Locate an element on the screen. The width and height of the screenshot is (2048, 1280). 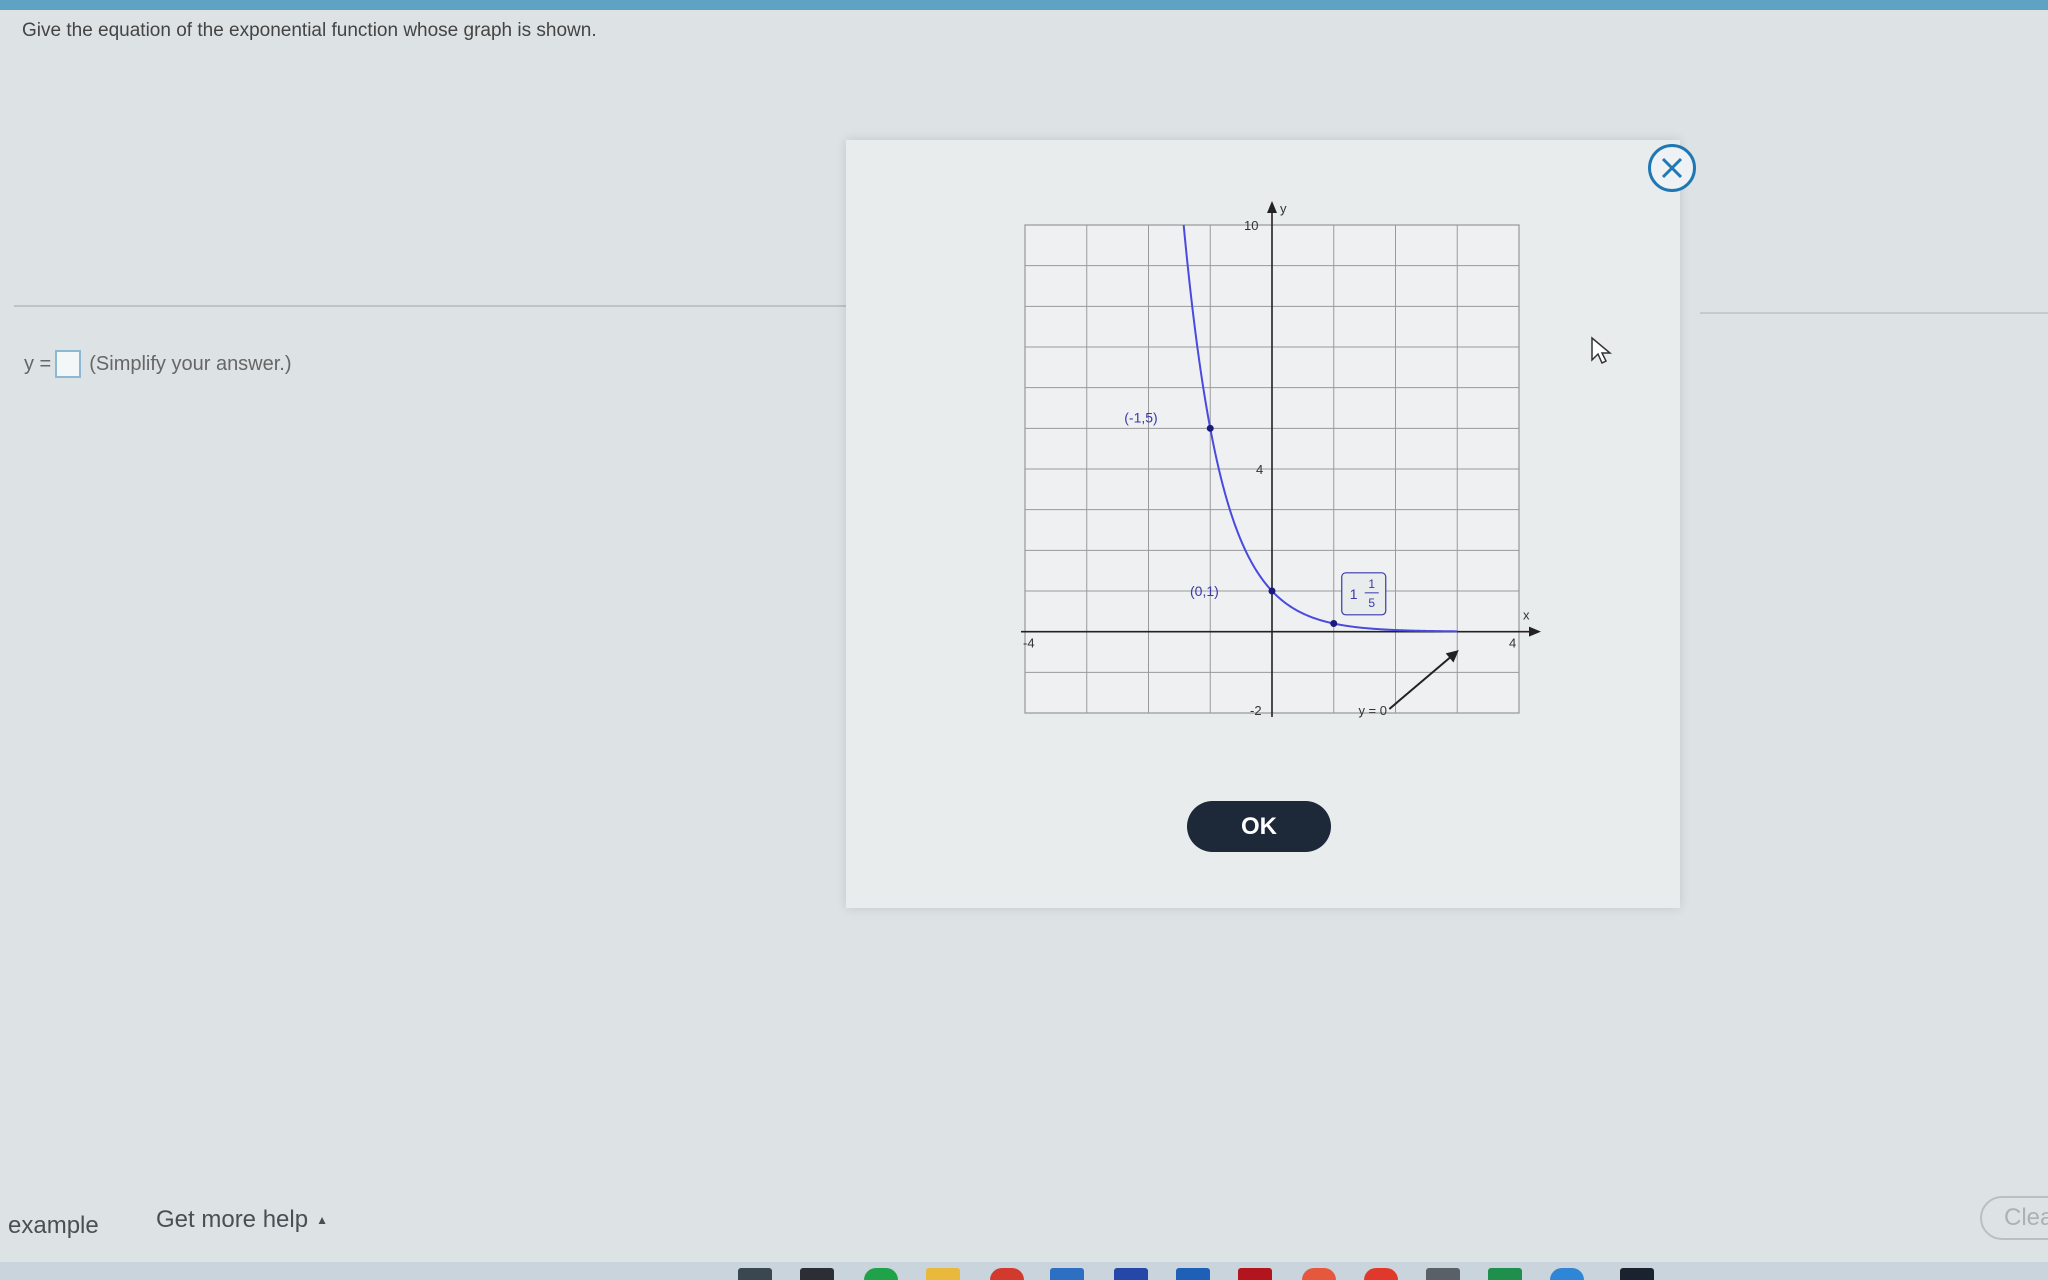
example-link: example is located at coordinates (53, 1226).